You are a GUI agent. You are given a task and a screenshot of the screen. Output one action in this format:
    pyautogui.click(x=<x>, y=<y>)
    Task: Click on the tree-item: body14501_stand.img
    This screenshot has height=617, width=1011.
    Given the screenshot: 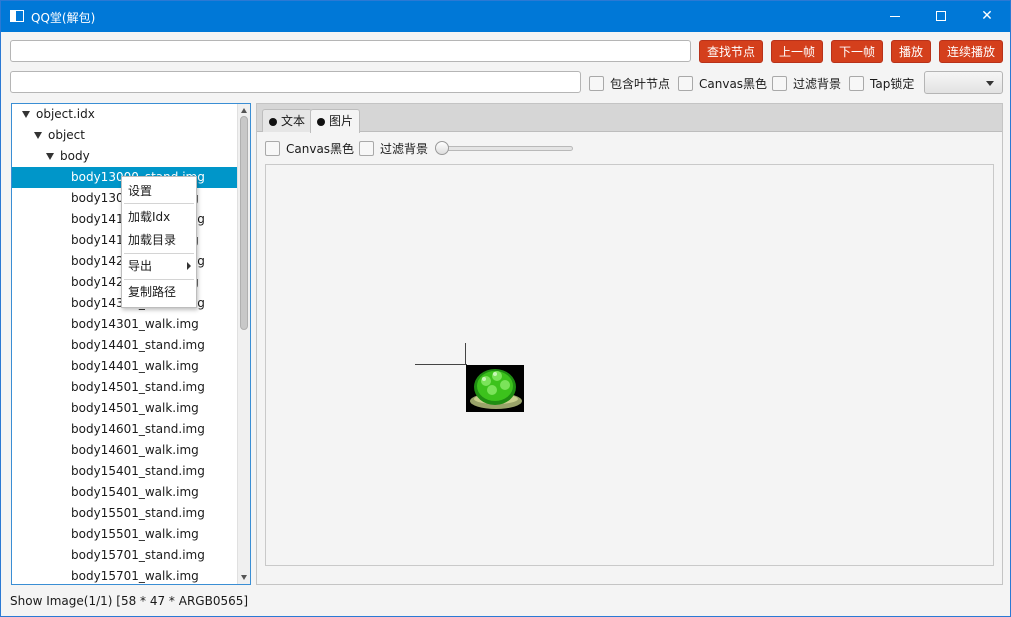 What is the action you would take?
    pyautogui.click(x=125, y=387)
    